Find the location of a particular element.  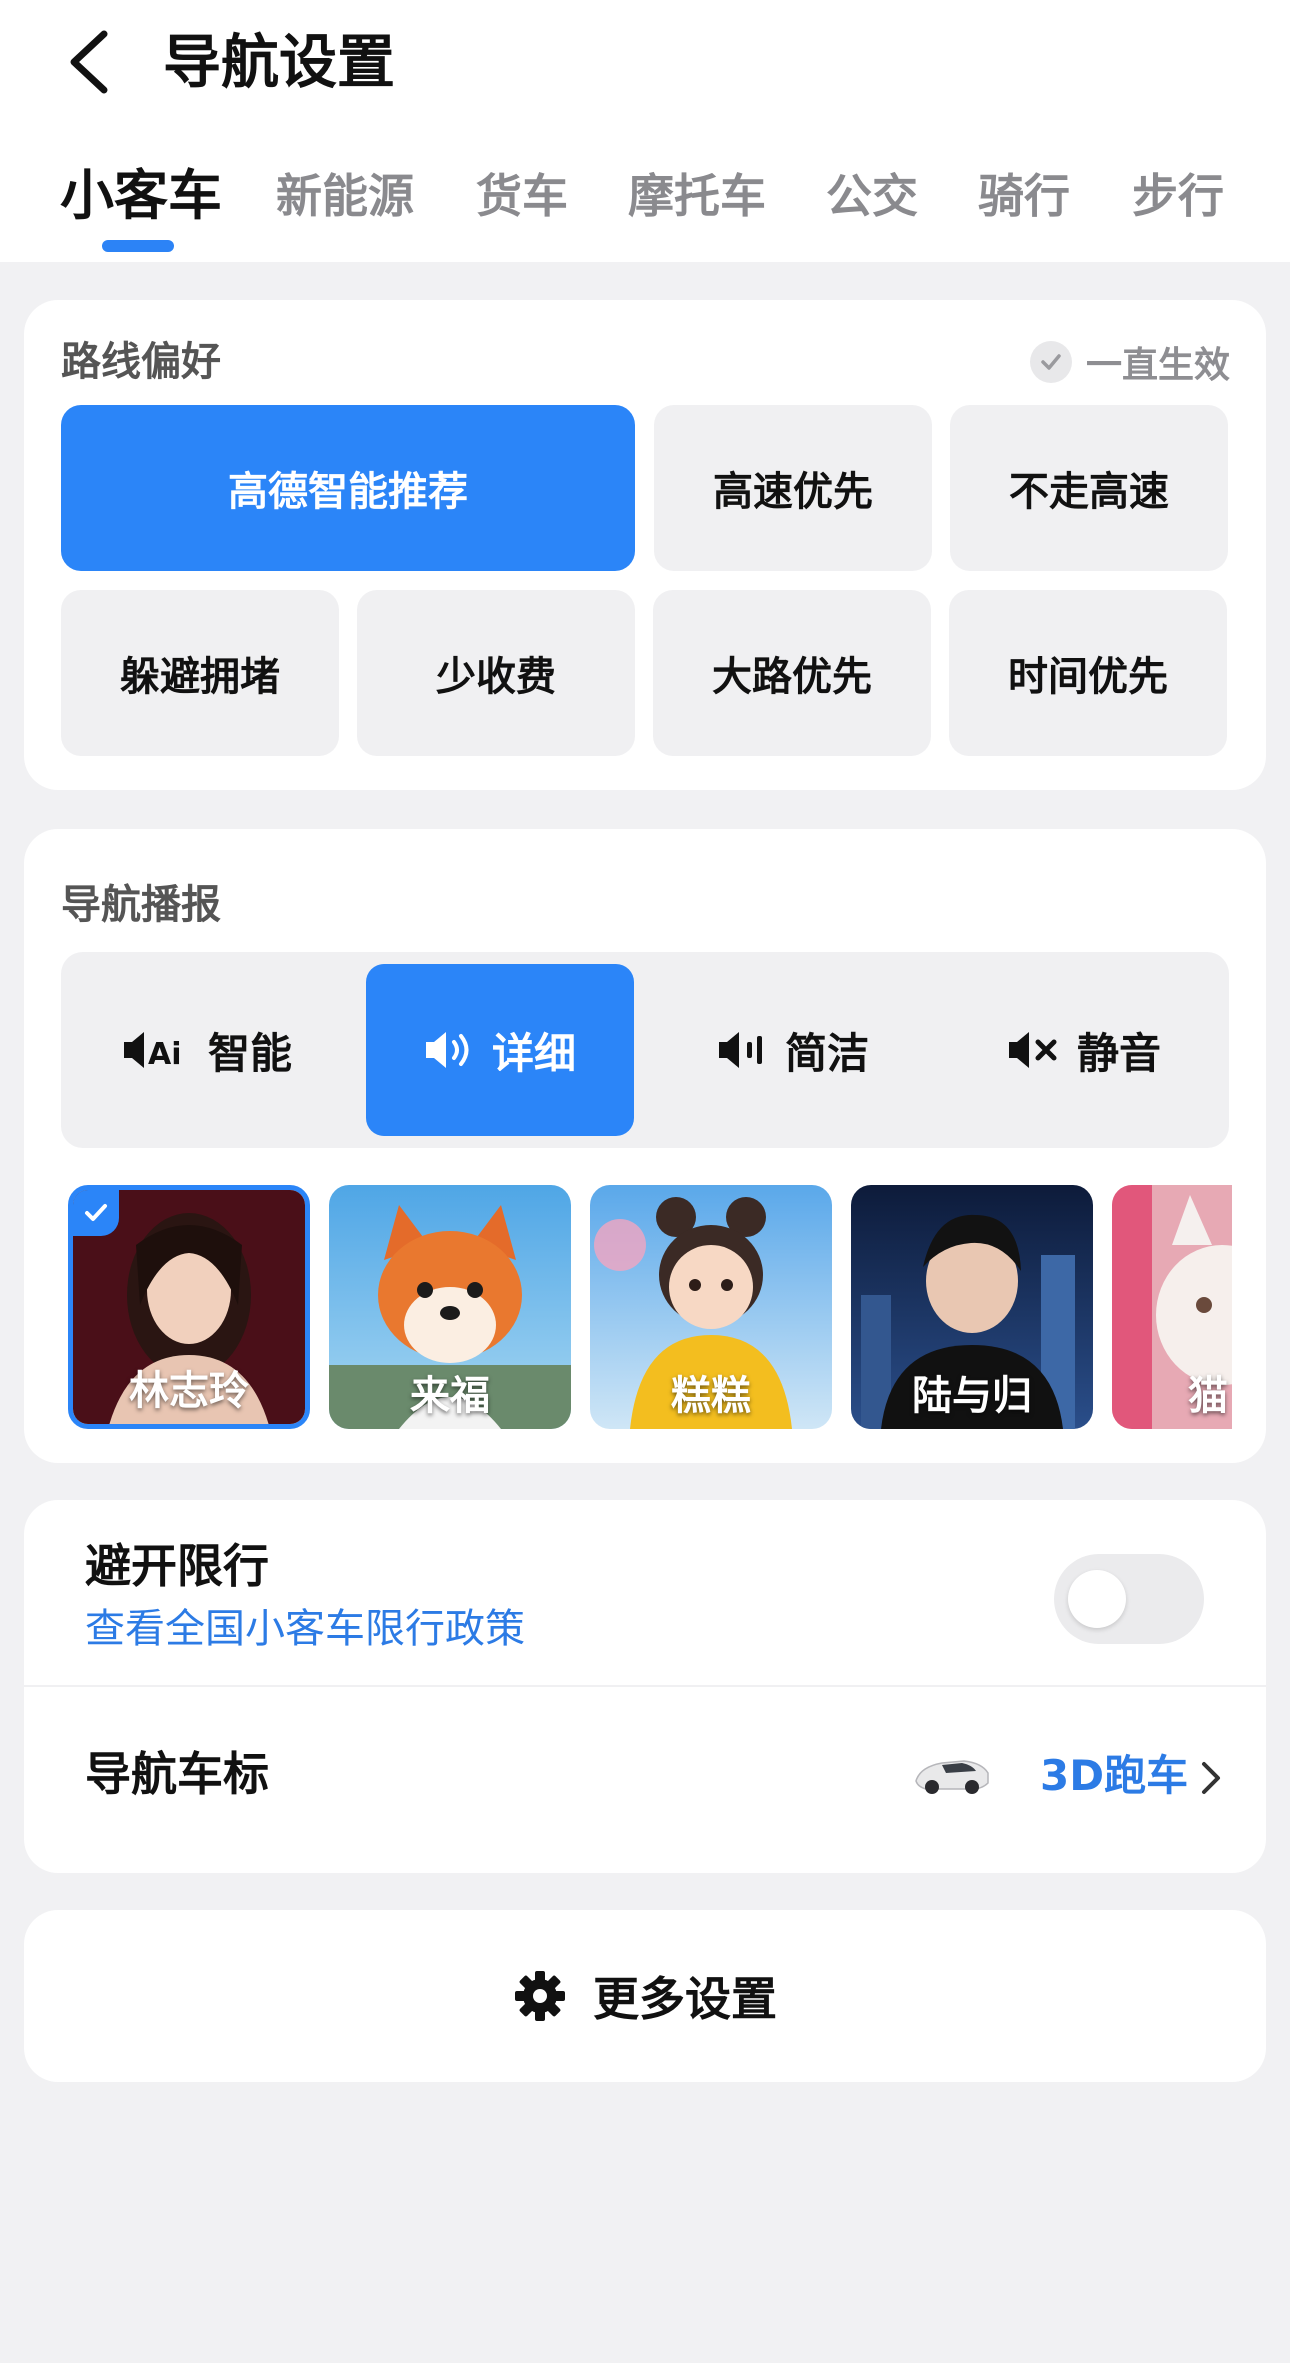

svg-text: Ai is located at coordinates (165, 1054).